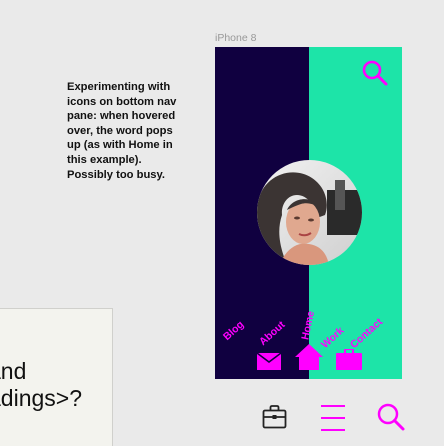  I want to click on partial-text-card: and adings>?, so click(56, 377).